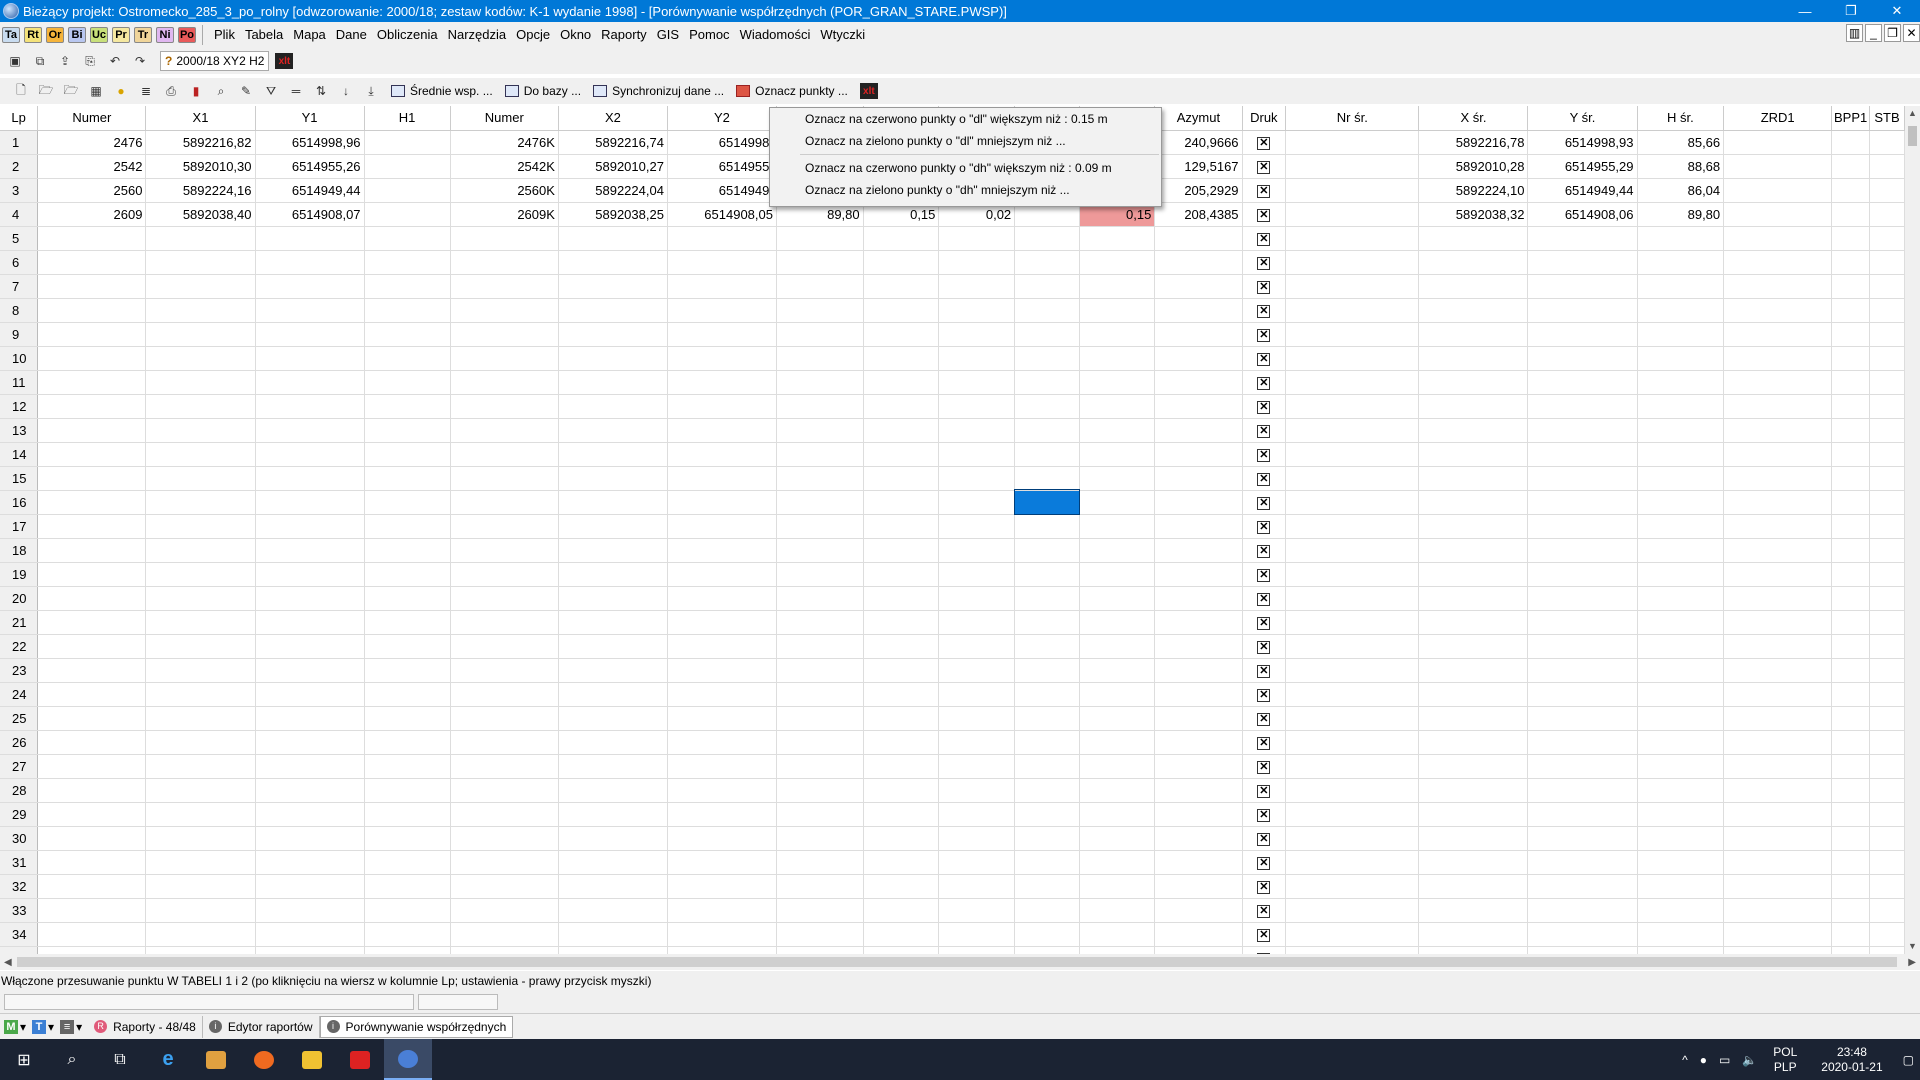 Image resolution: width=1920 pixels, height=1080 pixels. What do you see at coordinates (1912, 946) in the screenshot?
I see `scroll-down-icon: ▼` at bounding box center [1912, 946].